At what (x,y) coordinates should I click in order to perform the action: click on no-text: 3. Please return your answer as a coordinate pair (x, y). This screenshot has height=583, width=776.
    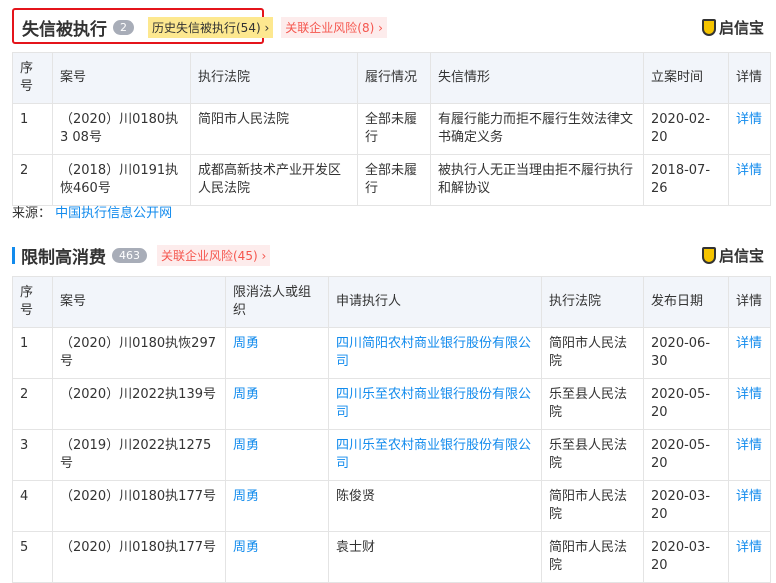
    Looking at the image, I should click on (24, 445).